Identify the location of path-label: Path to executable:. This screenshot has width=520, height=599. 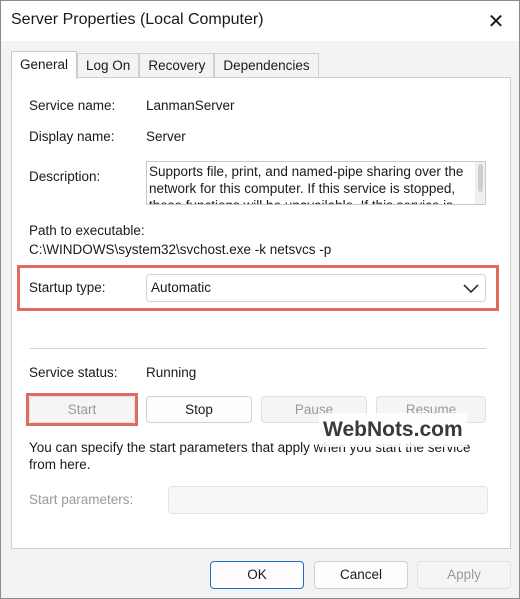
(87, 230).